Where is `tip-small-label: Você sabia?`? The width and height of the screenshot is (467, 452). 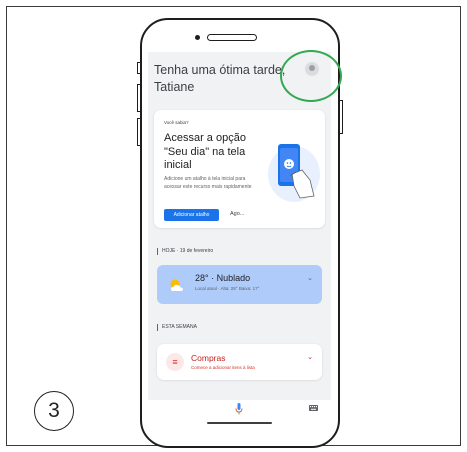 tip-small-label: Você sabia? is located at coordinates (176, 122).